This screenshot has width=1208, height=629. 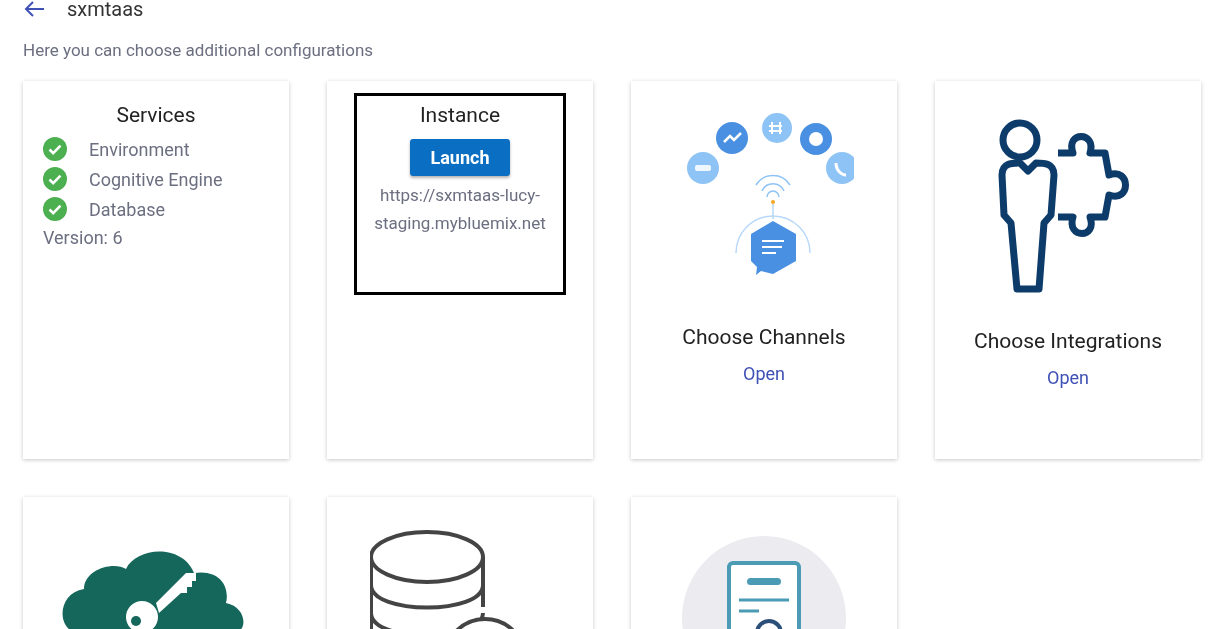 What do you see at coordinates (83, 237) in the screenshot?
I see `version-text: Version: 6` at bounding box center [83, 237].